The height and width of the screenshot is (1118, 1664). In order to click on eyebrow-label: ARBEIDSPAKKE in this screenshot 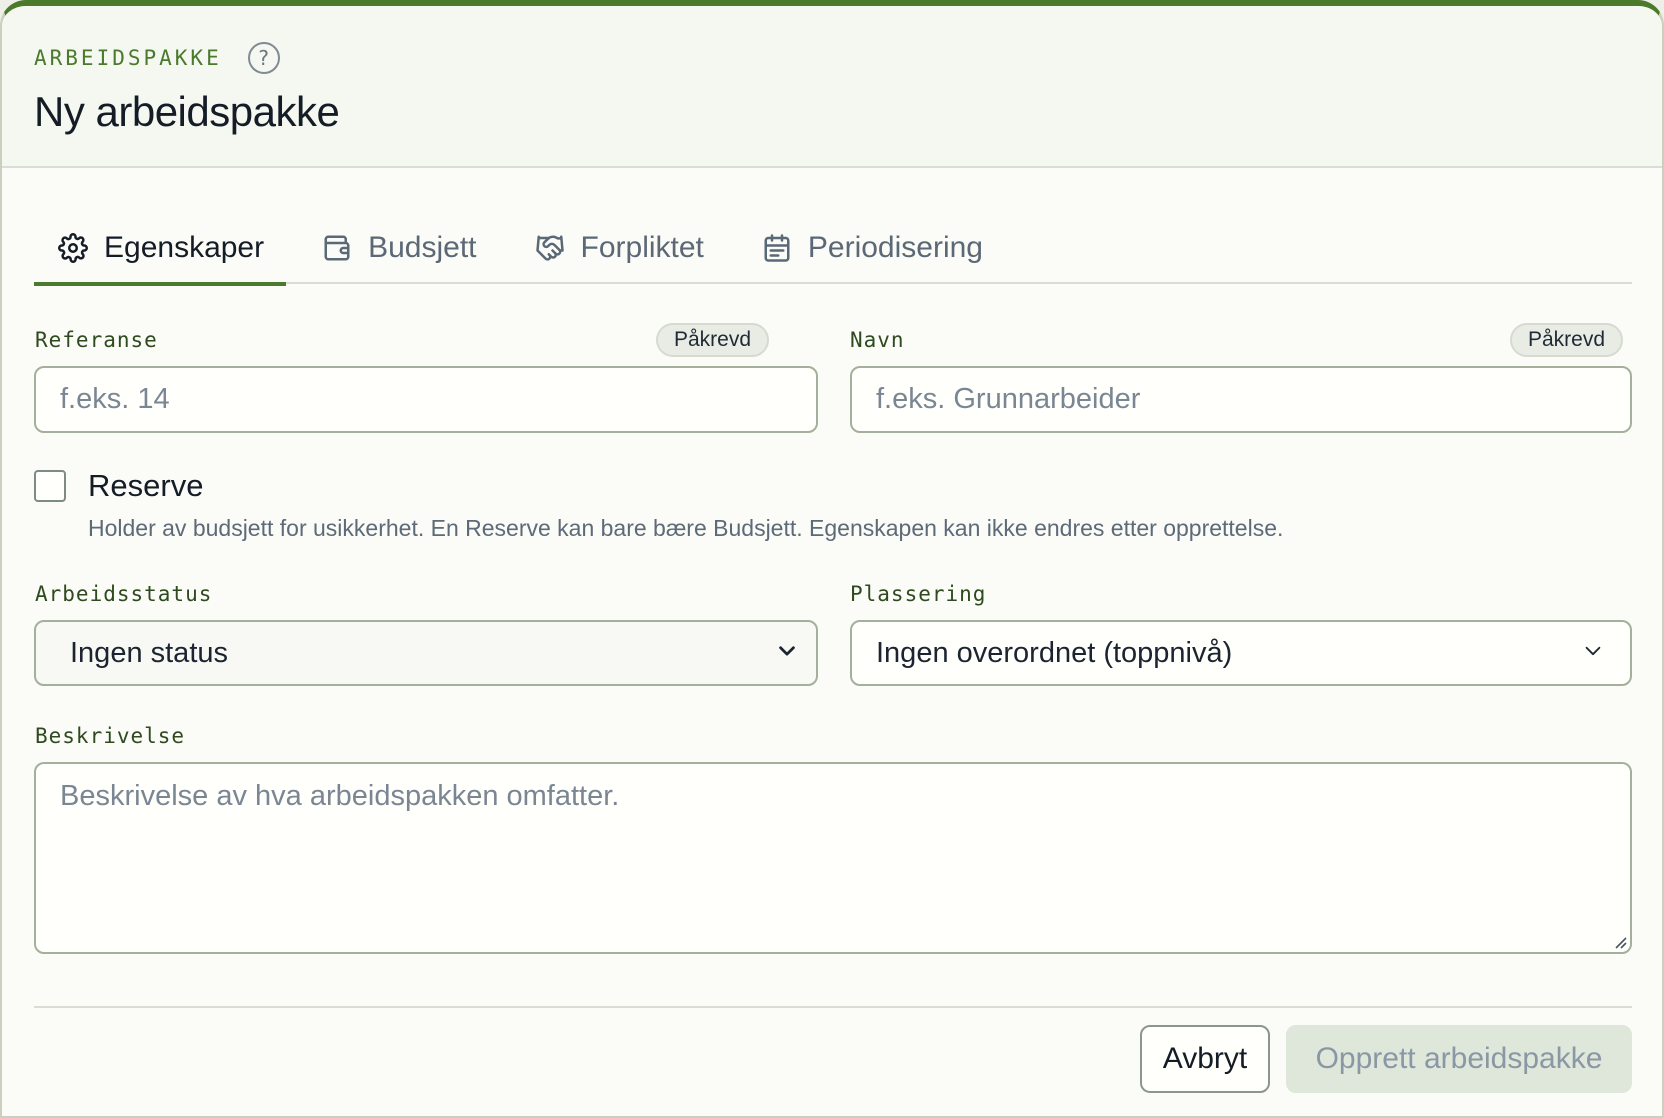, I will do `click(128, 58)`.